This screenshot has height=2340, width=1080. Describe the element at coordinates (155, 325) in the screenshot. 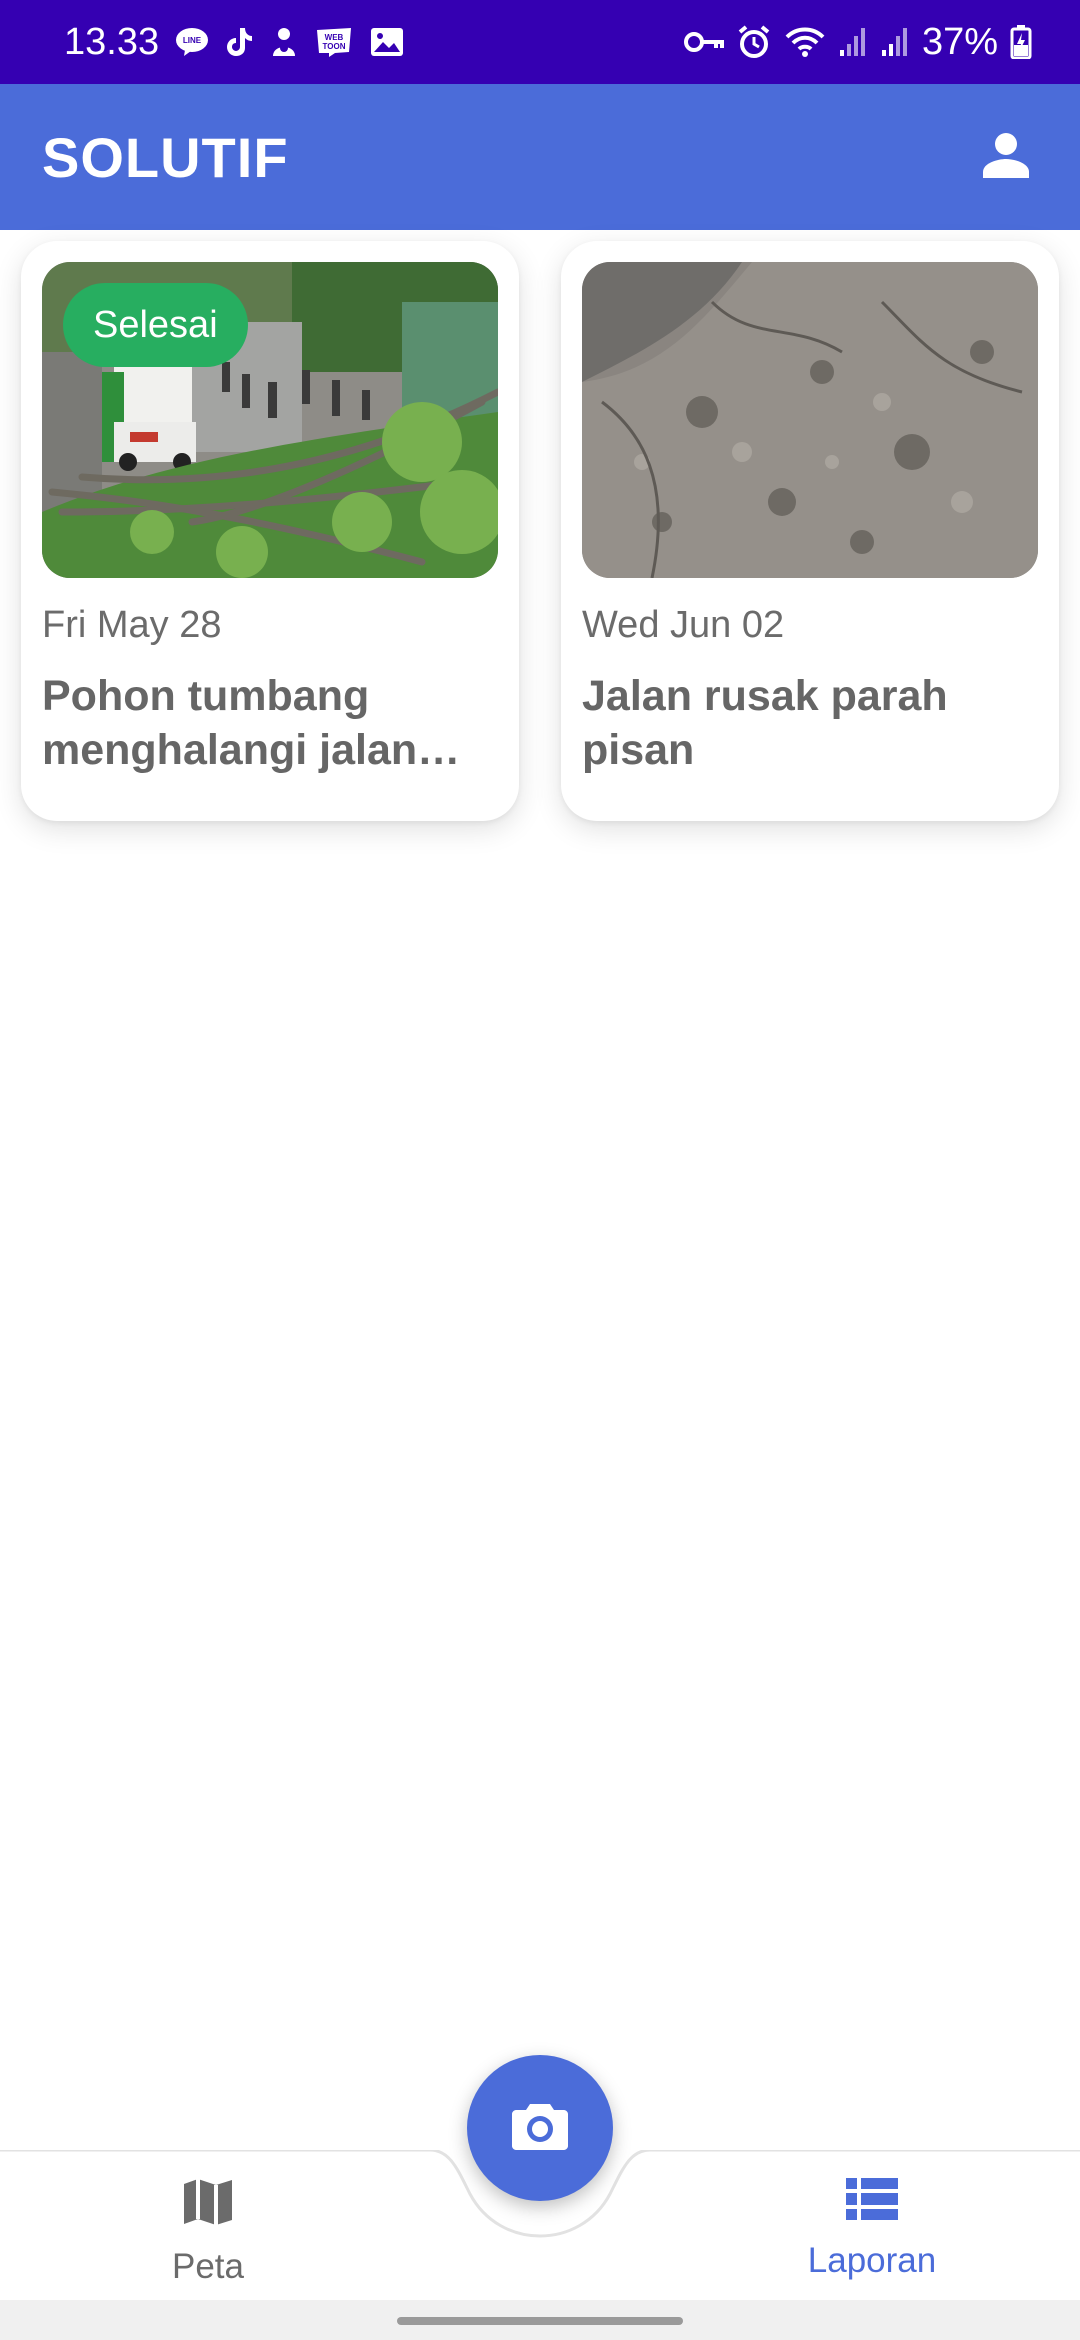

I see `status-badge: Selesai` at that location.